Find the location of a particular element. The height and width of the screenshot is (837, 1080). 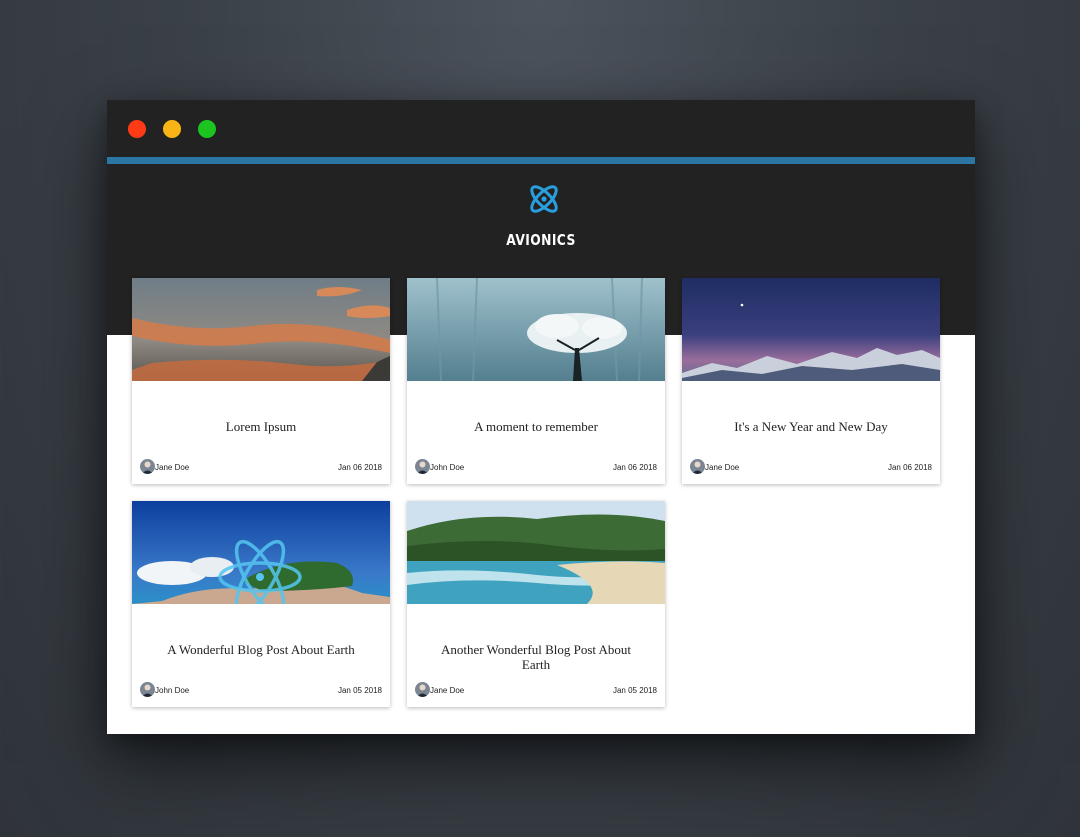

post-title: A Wonderful Blog Post About Earth is located at coordinates (261, 649).